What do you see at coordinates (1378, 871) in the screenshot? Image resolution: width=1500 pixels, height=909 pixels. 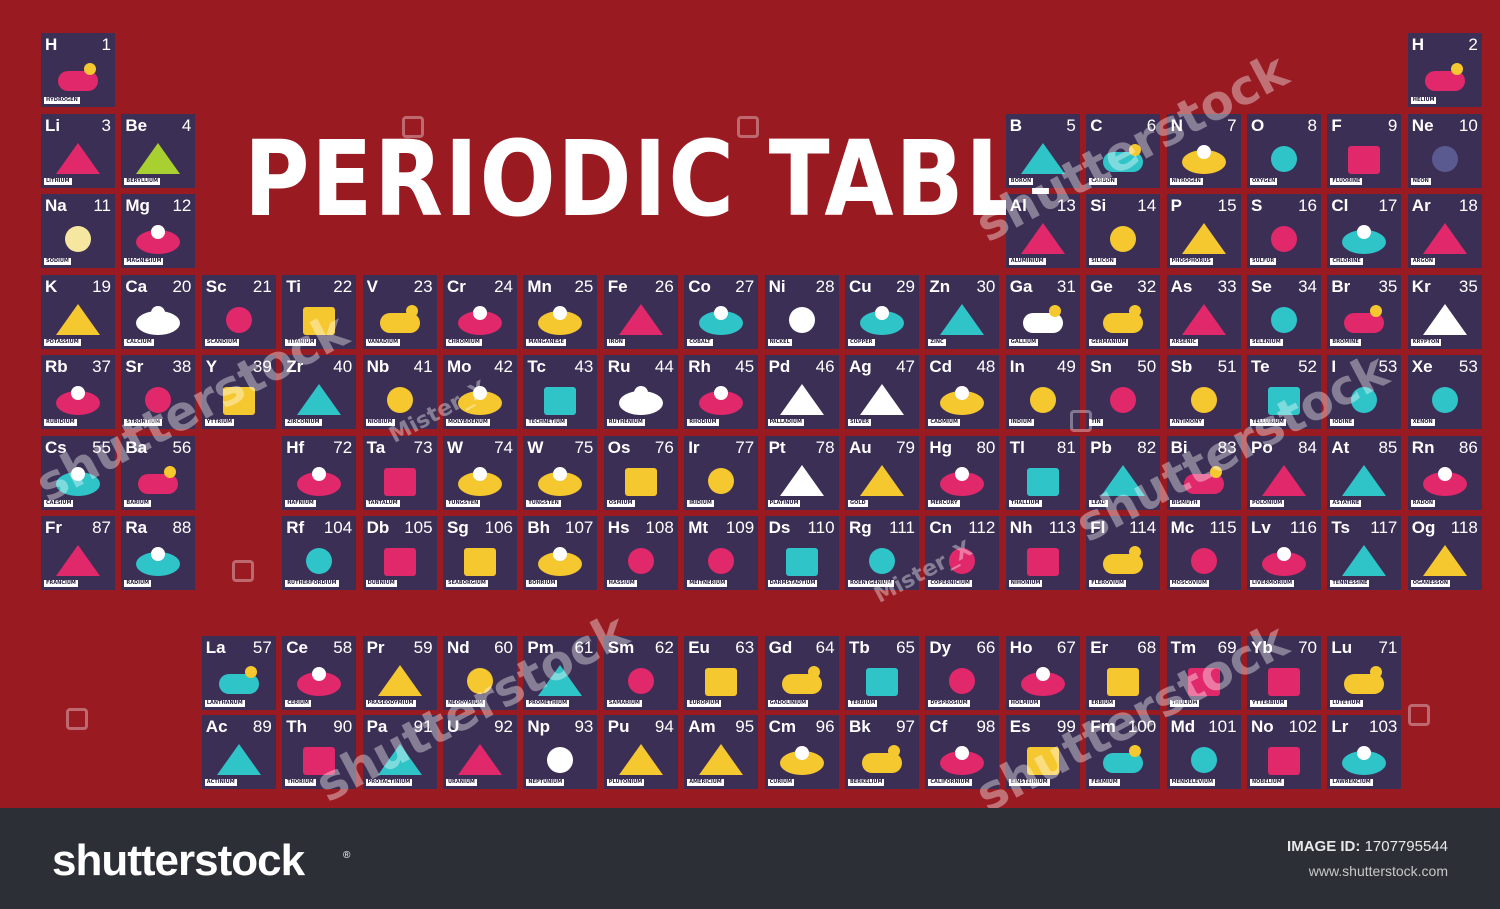 I see `site-url: www.shutterstock.com` at bounding box center [1378, 871].